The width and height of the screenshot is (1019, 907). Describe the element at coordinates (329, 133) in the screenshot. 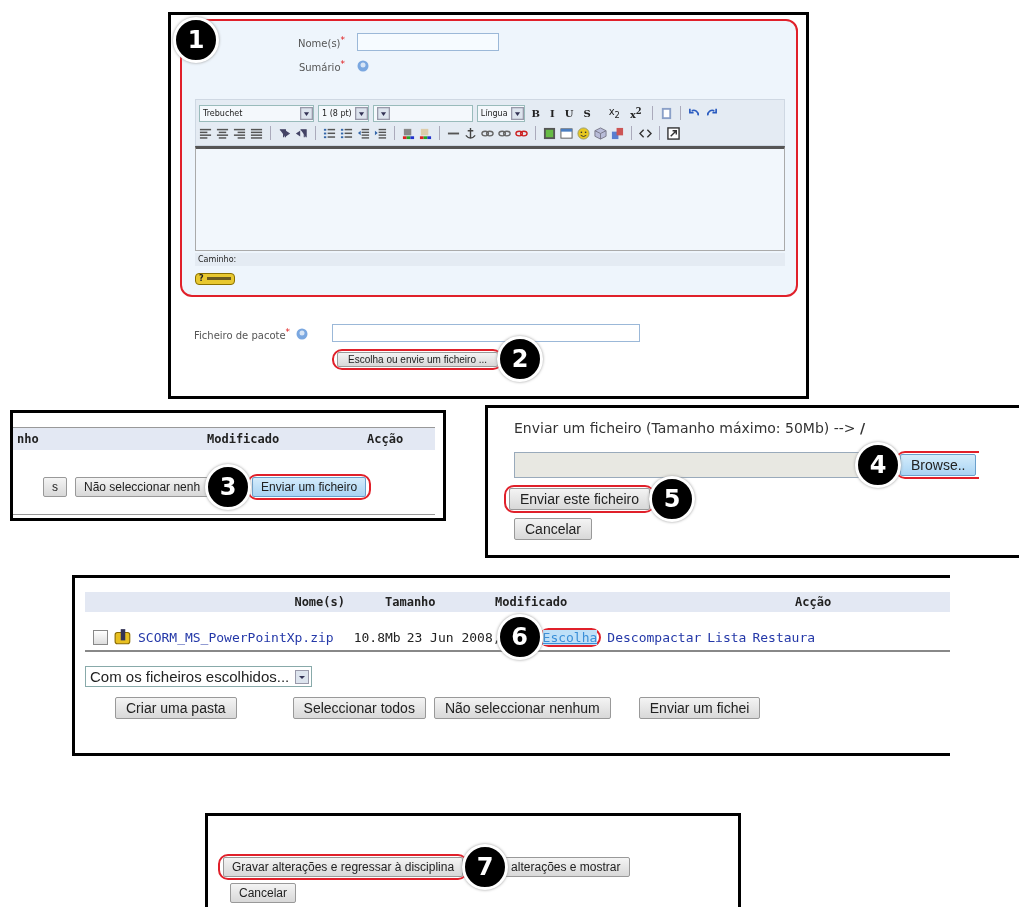

I see `numbered-list-icon` at that location.